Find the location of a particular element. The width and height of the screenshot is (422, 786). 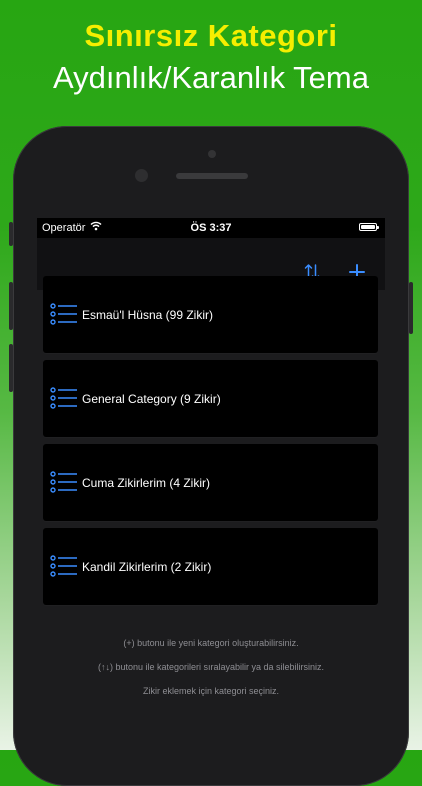

front-camera is located at coordinates (212, 154).